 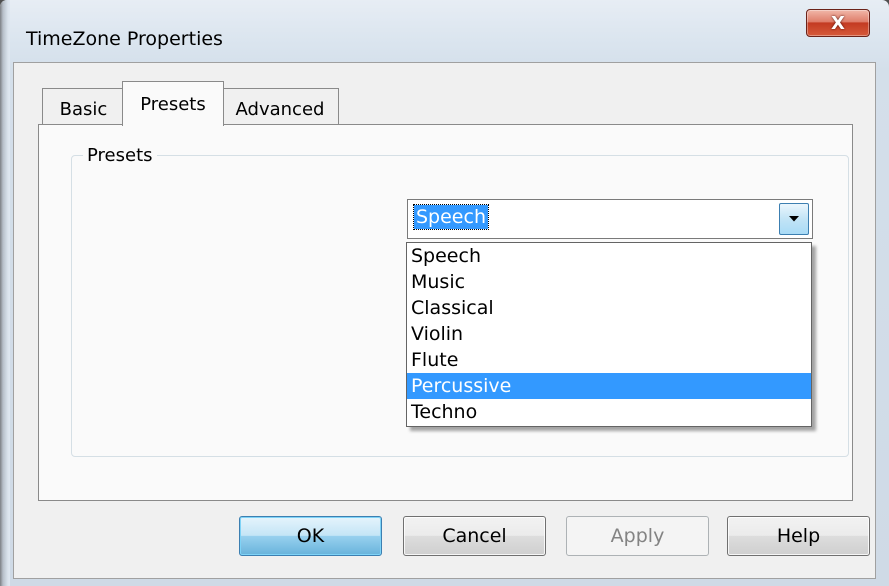 I want to click on apply-button: Apply, so click(x=637, y=536).